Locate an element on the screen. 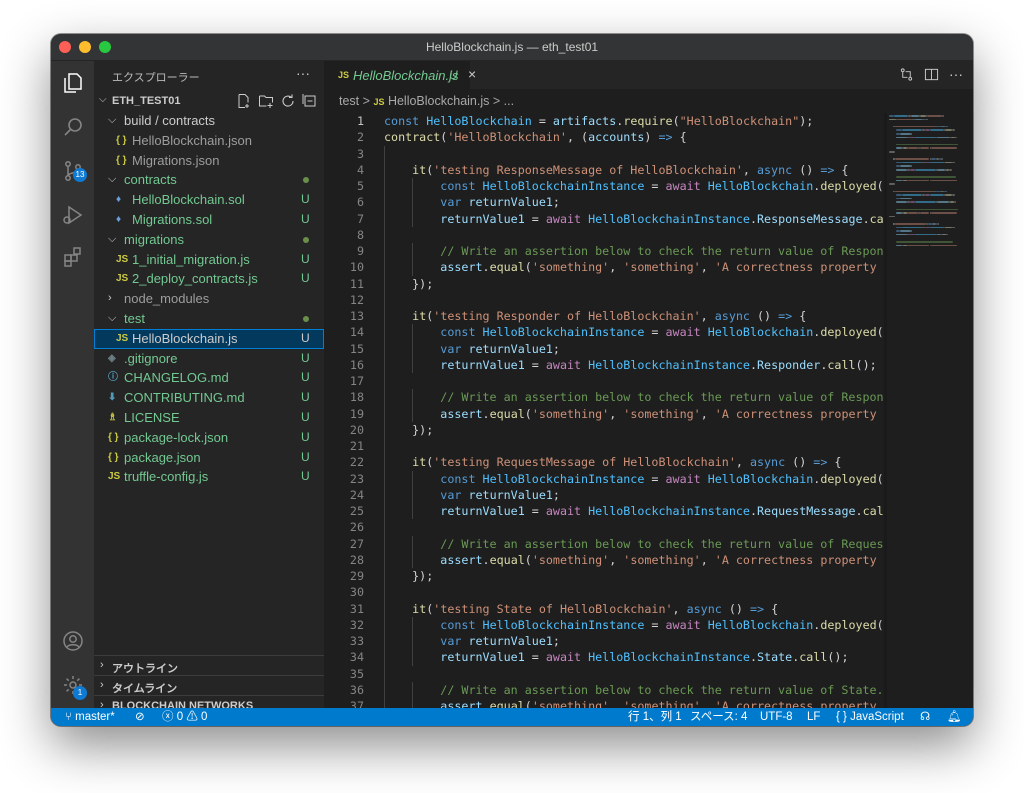 The image size is (1024, 793). tree-item: { } package-lock.json U is located at coordinates (209, 438).